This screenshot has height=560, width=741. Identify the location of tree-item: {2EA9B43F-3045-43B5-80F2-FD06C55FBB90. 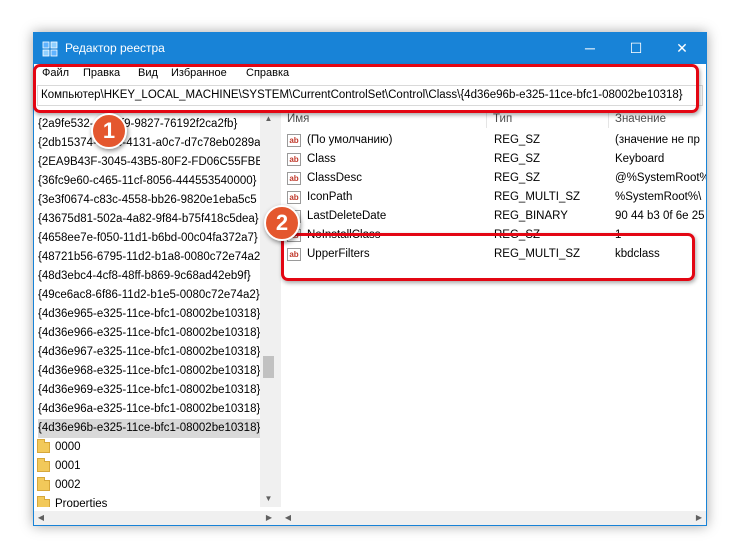
(157, 162).